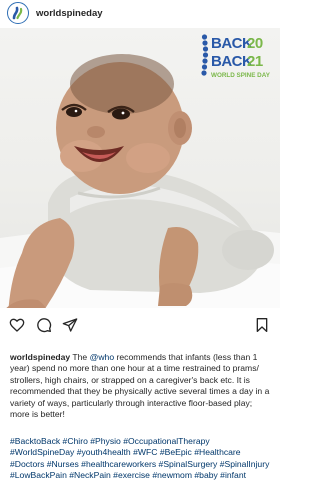 The width and height of the screenshot is (320, 480). Describe the element at coordinates (70, 325) in the screenshot. I see `send-icon` at that location.